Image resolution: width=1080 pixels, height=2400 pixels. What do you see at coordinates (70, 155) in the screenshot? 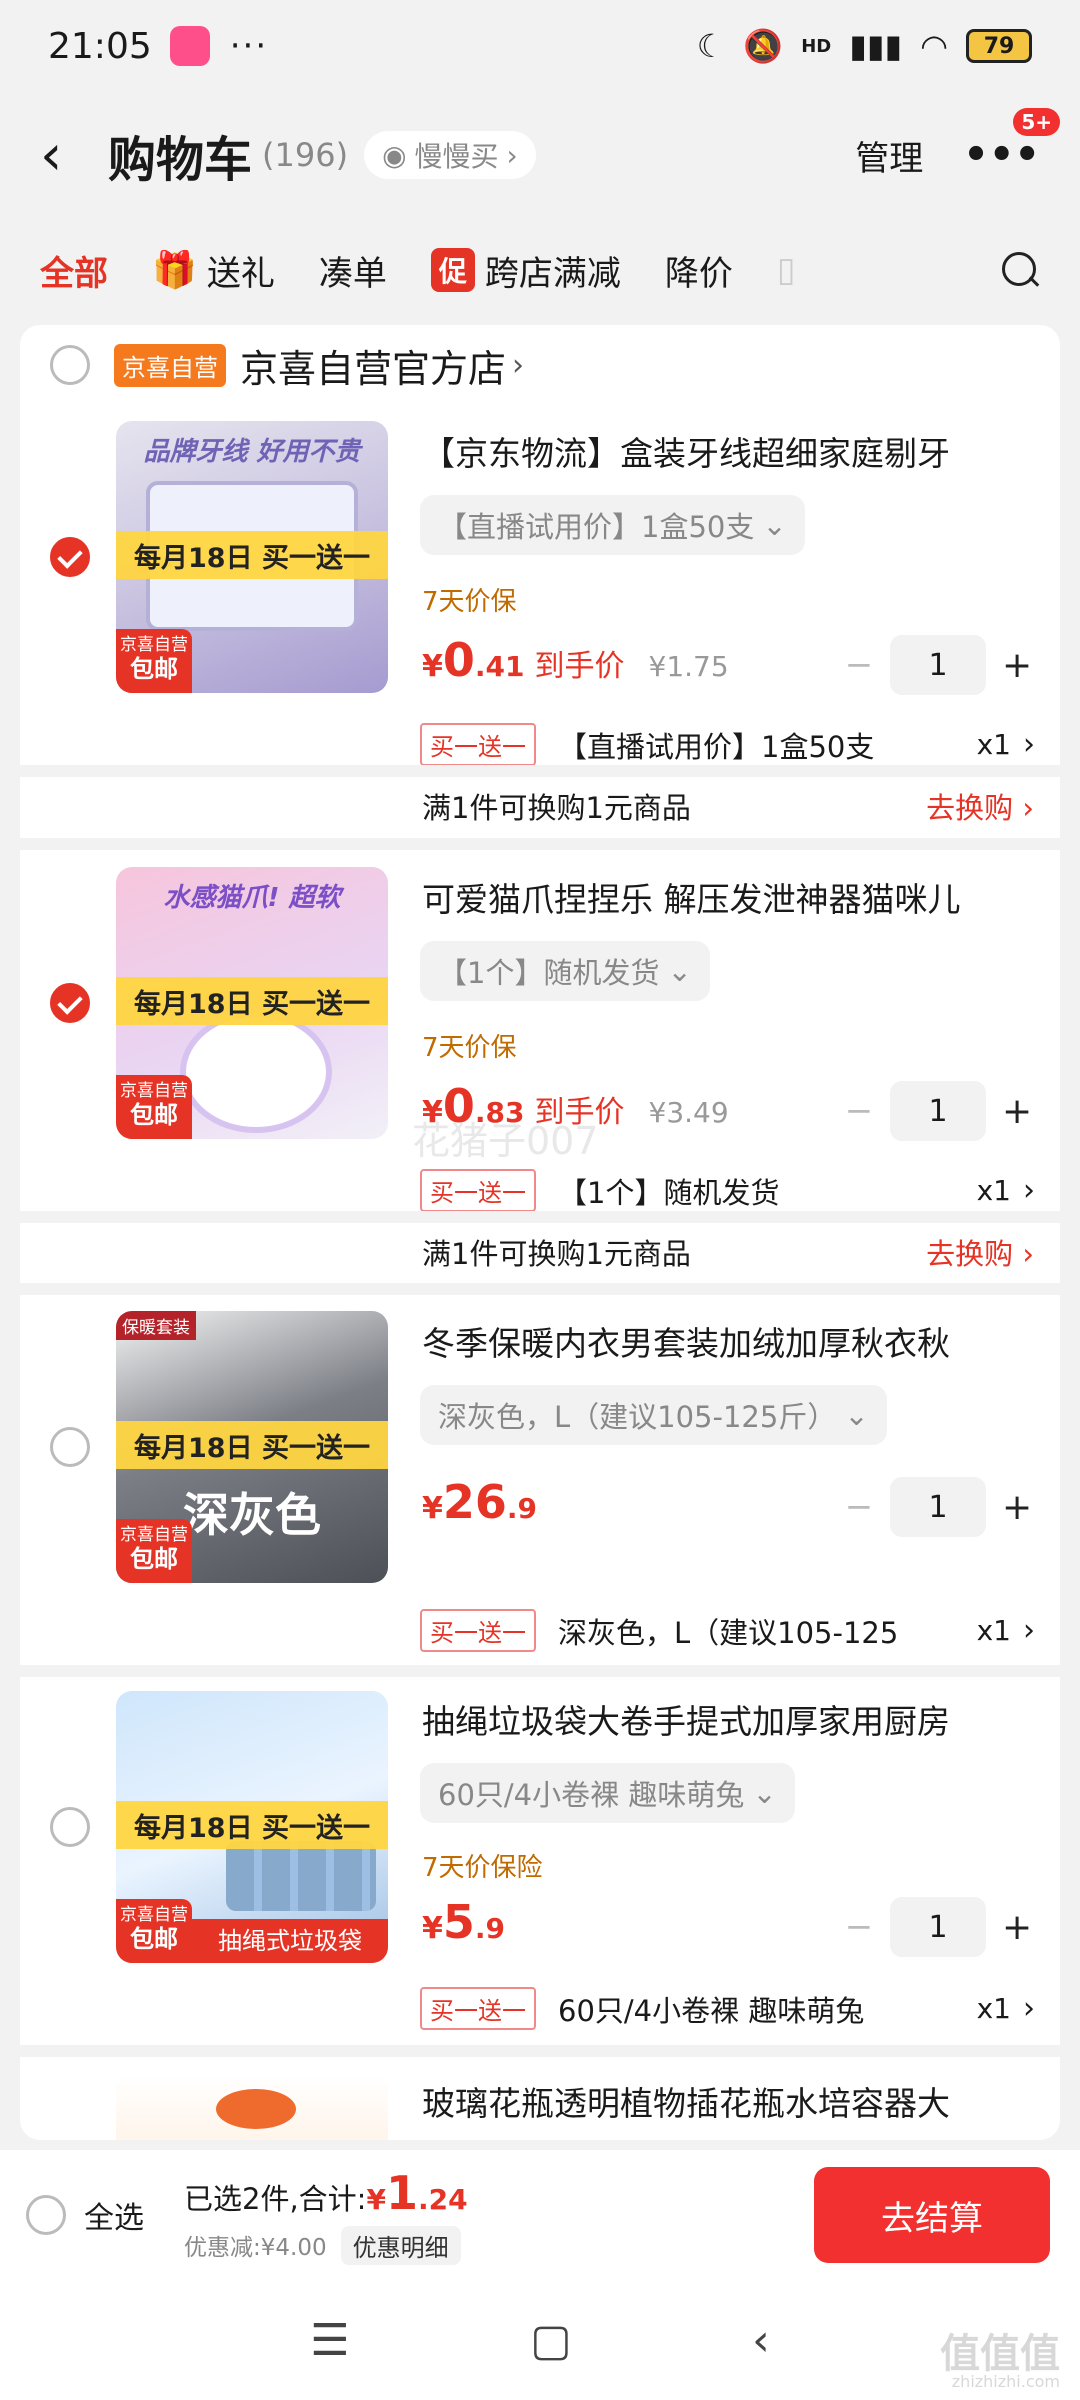
I see `back-icon: ‹` at bounding box center [70, 155].